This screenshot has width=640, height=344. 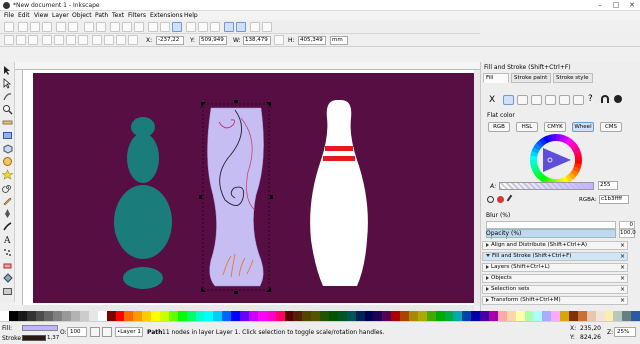 I want to click on flip-vertical-icon, so click(x=83, y=40).